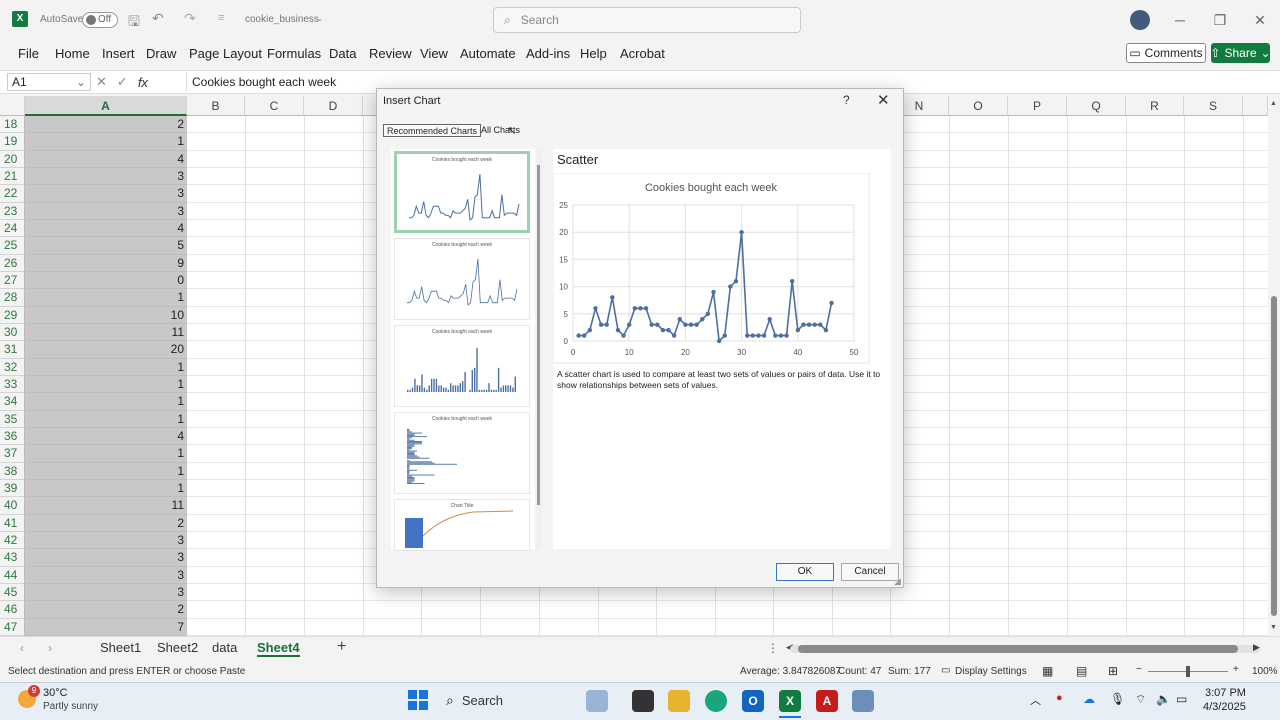 The image size is (1280, 720). I want to click on more-options-icon: ⋮, so click(773, 648).